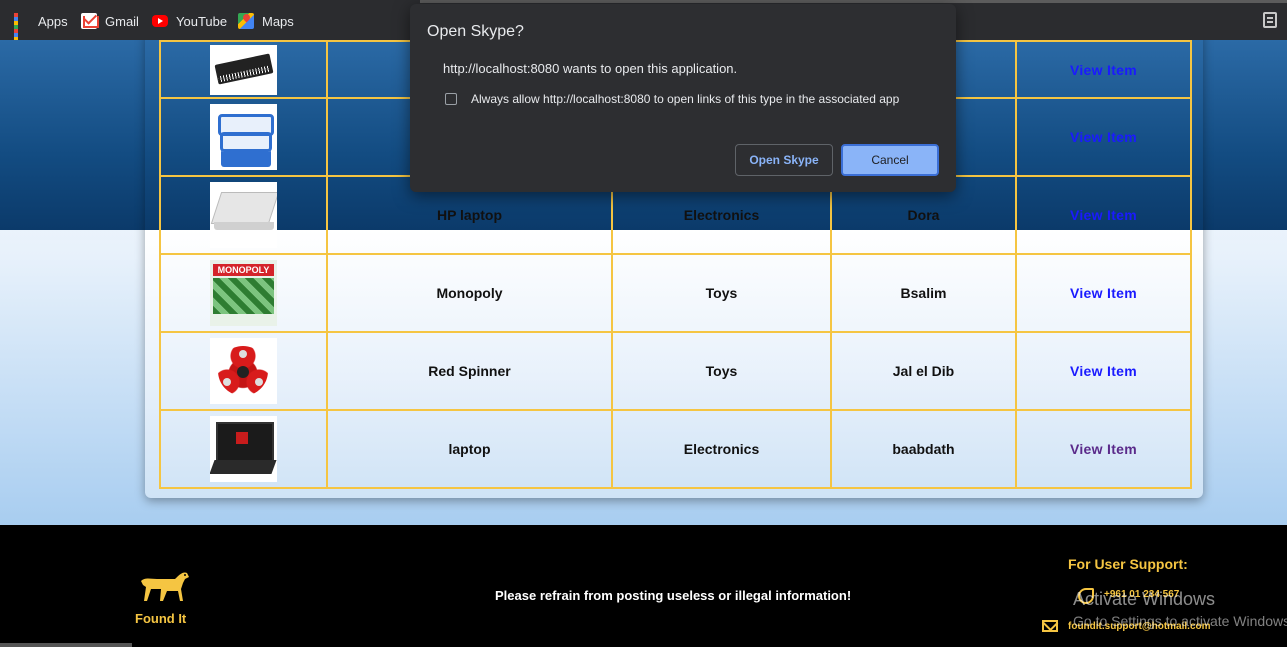 The width and height of the screenshot is (1287, 647). What do you see at coordinates (475, 31) in the screenshot?
I see `dialog-title: Open Skype?` at bounding box center [475, 31].